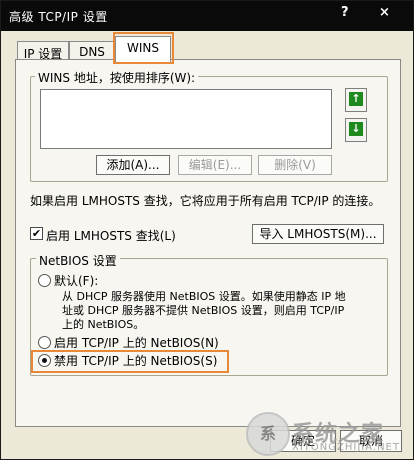 This screenshot has width=414, height=460. Describe the element at coordinates (205, 201) in the screenshot. I see `lmhosts-info-text: 如果启用 LMHOSTS 查找，它将应用于所有启用 TCP/IP 的连接。` at that location.